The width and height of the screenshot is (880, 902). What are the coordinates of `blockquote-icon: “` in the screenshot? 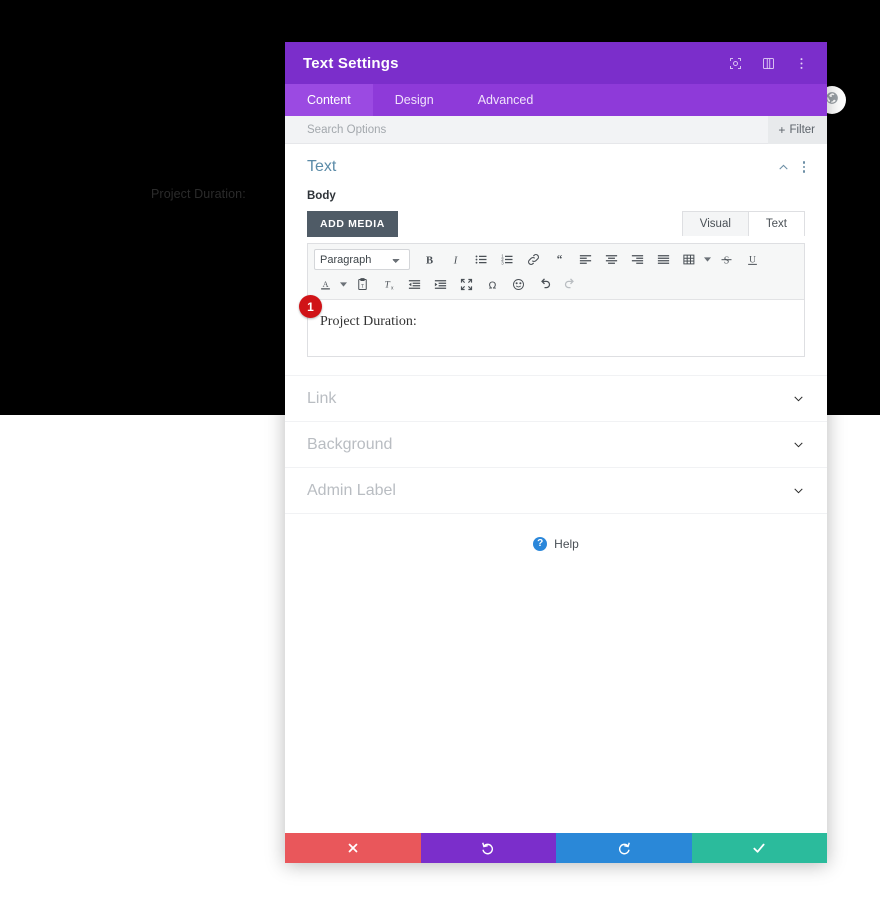 It's located at (559, 260).